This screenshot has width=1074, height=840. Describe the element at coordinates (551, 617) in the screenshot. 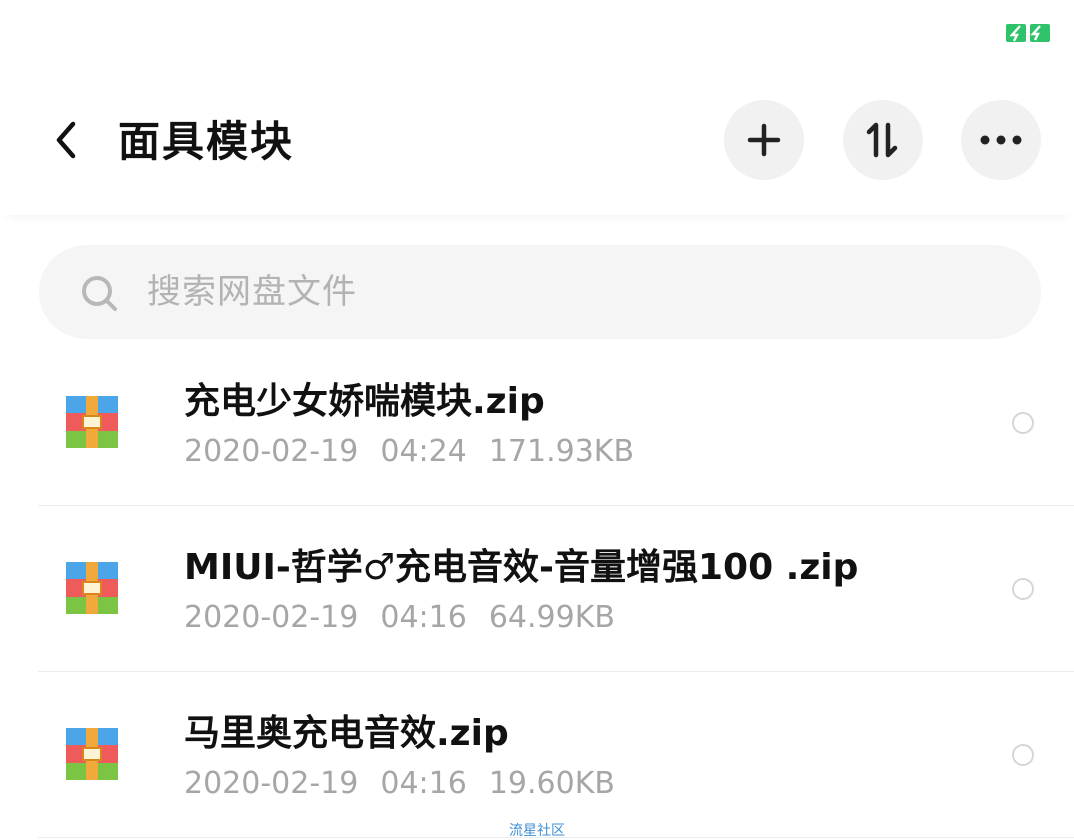

I see `file-size: 64.99KB` at that location.